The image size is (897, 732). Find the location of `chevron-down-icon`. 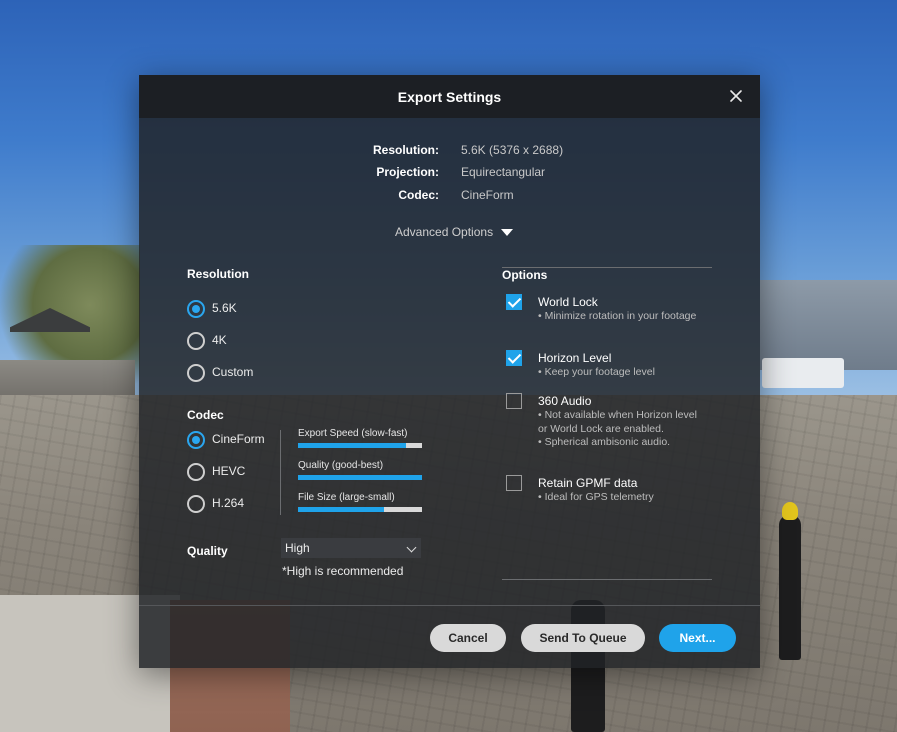

chevron-down-icon is located at coordinates (411, 547).